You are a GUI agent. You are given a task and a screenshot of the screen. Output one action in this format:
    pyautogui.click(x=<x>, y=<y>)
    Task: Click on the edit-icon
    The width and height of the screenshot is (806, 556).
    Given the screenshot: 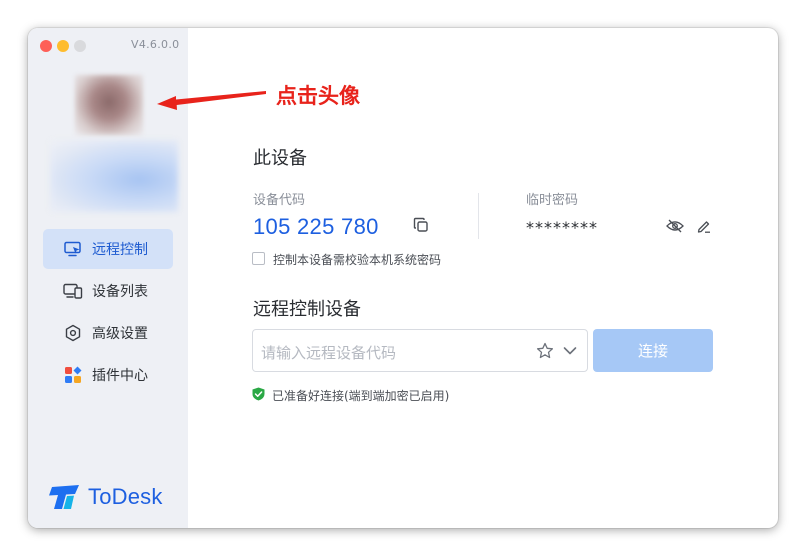 What is the action you would take?
    pyautogui.click(x=704, y=226)
    